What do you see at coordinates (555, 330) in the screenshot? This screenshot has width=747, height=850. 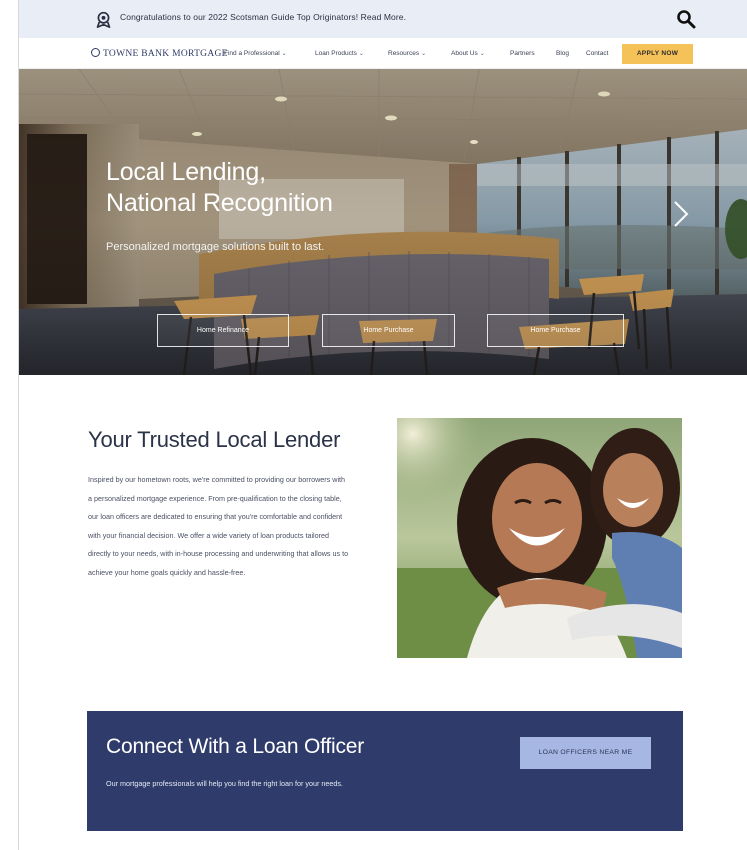 I see `home-purchase-button-secondary: Home Purchase` at bounding box center [555, 330].